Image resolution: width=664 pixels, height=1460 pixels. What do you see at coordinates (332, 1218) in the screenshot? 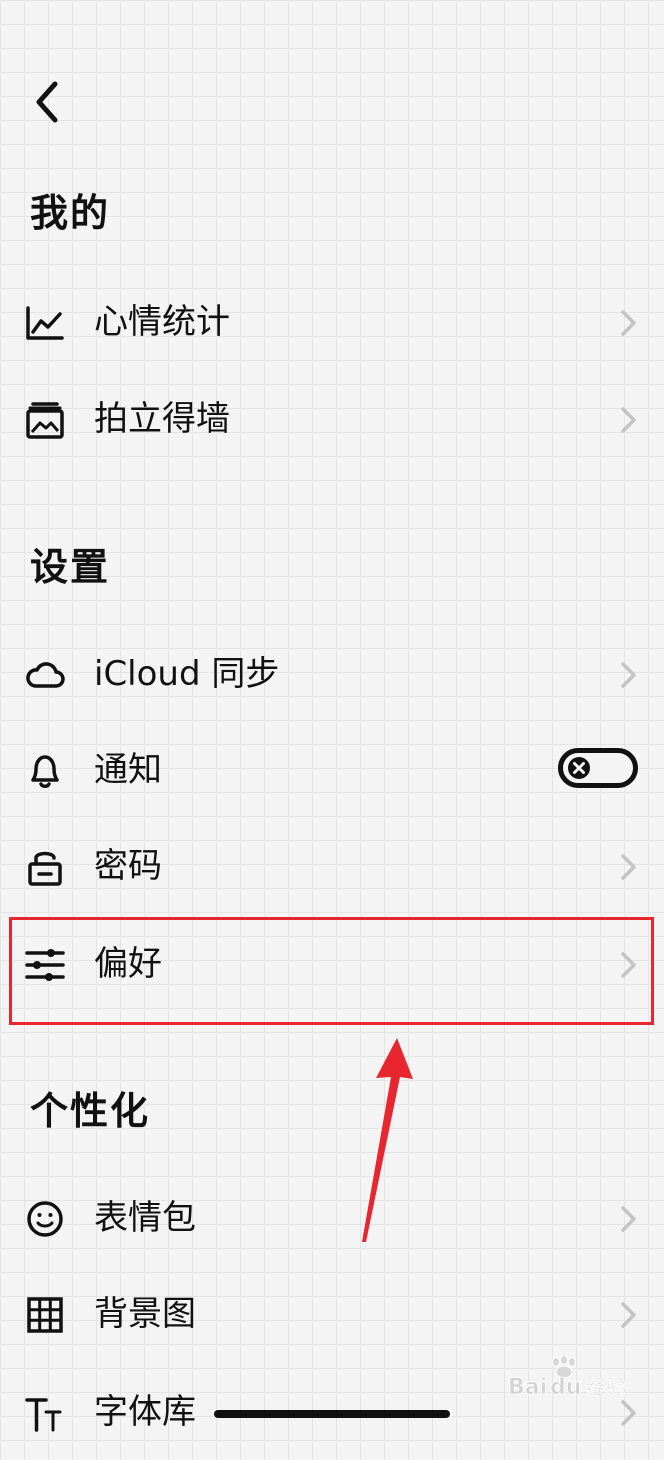
I see `menu-item-stickers: 表情包` at bounding box center [332, 1218].